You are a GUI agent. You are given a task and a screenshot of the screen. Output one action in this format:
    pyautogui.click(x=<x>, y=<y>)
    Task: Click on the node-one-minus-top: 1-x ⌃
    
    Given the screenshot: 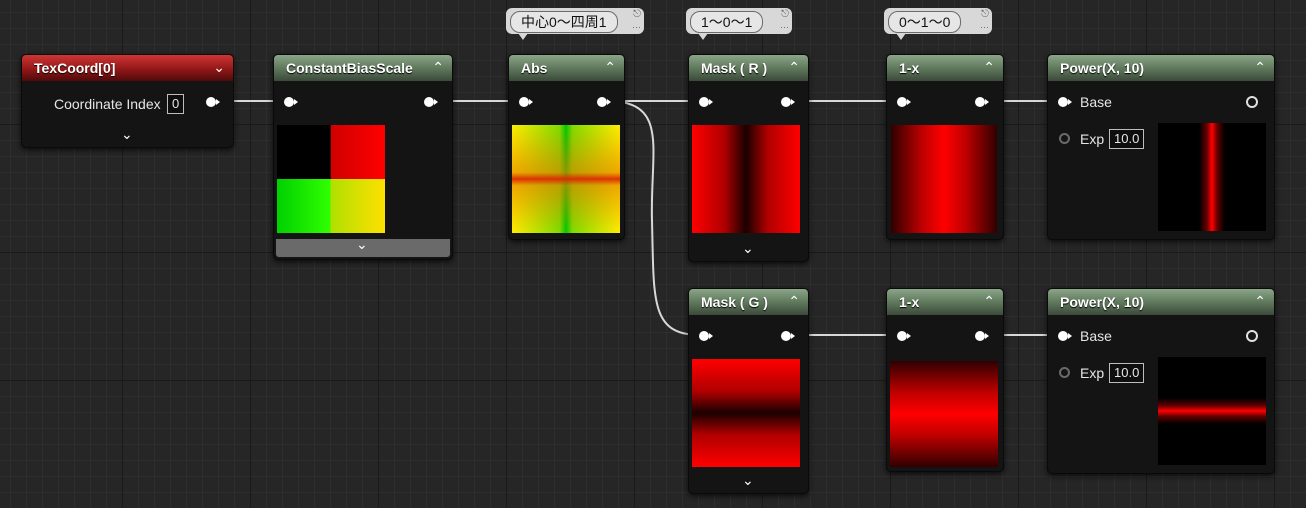 What is the action you would take?
    pyautogui.click(x=945, y=147)
    